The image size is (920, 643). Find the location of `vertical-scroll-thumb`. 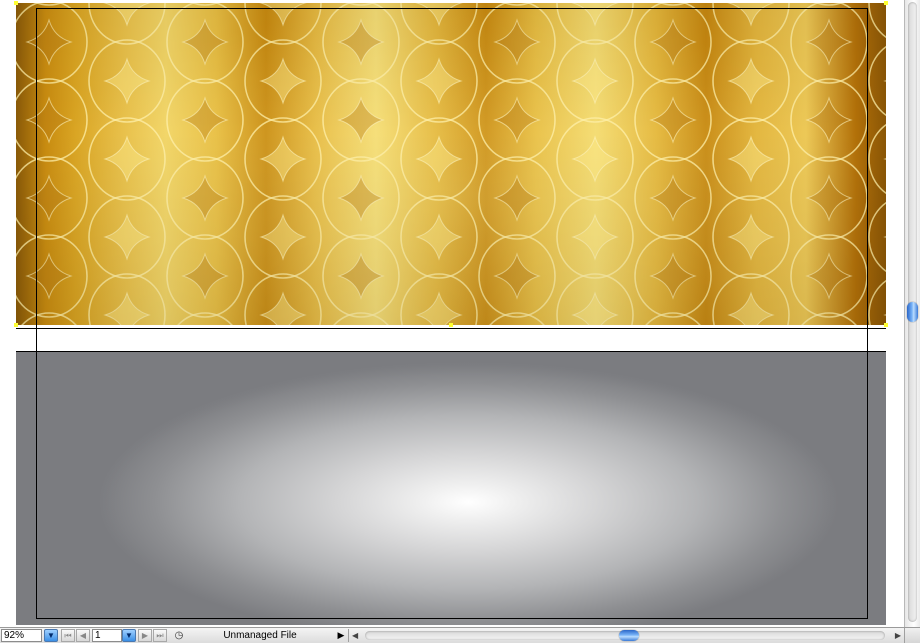

vertical-scroll-thumb is located at coordinates (912, 312).